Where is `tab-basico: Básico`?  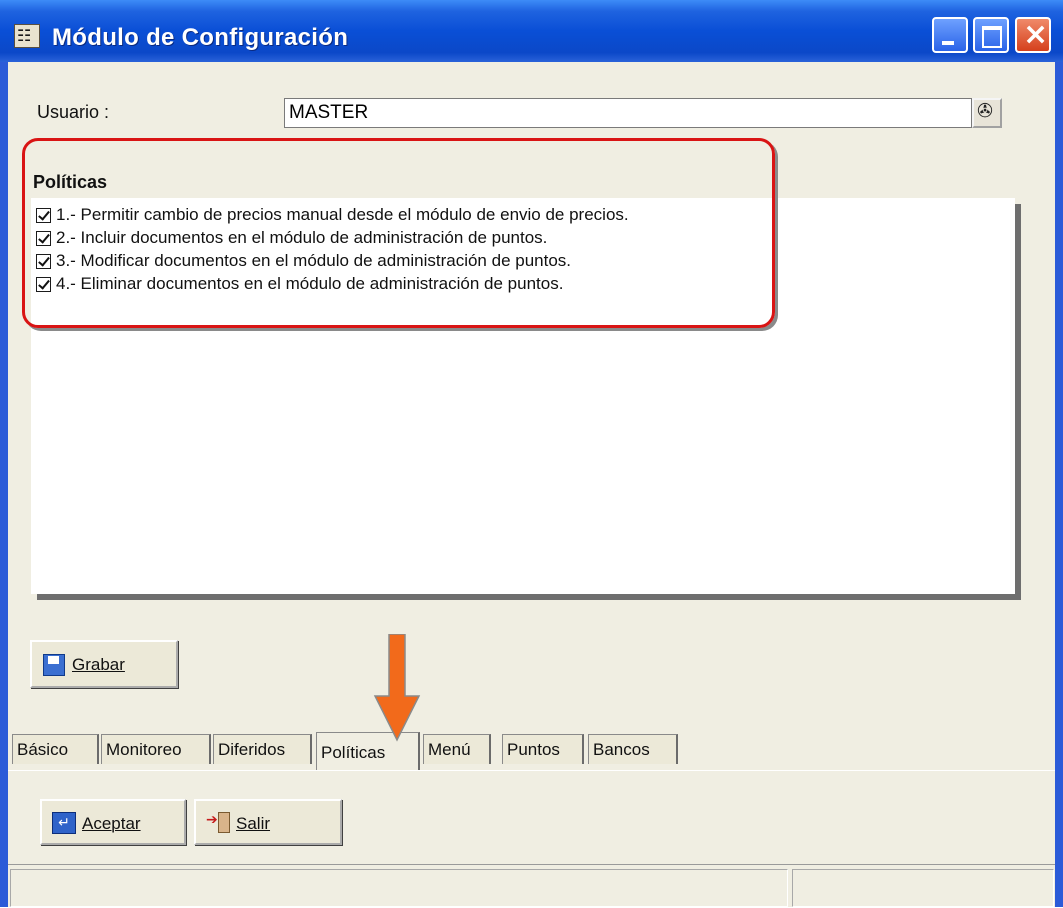 tab-basico: Básico is located at coordinates (55, 749).